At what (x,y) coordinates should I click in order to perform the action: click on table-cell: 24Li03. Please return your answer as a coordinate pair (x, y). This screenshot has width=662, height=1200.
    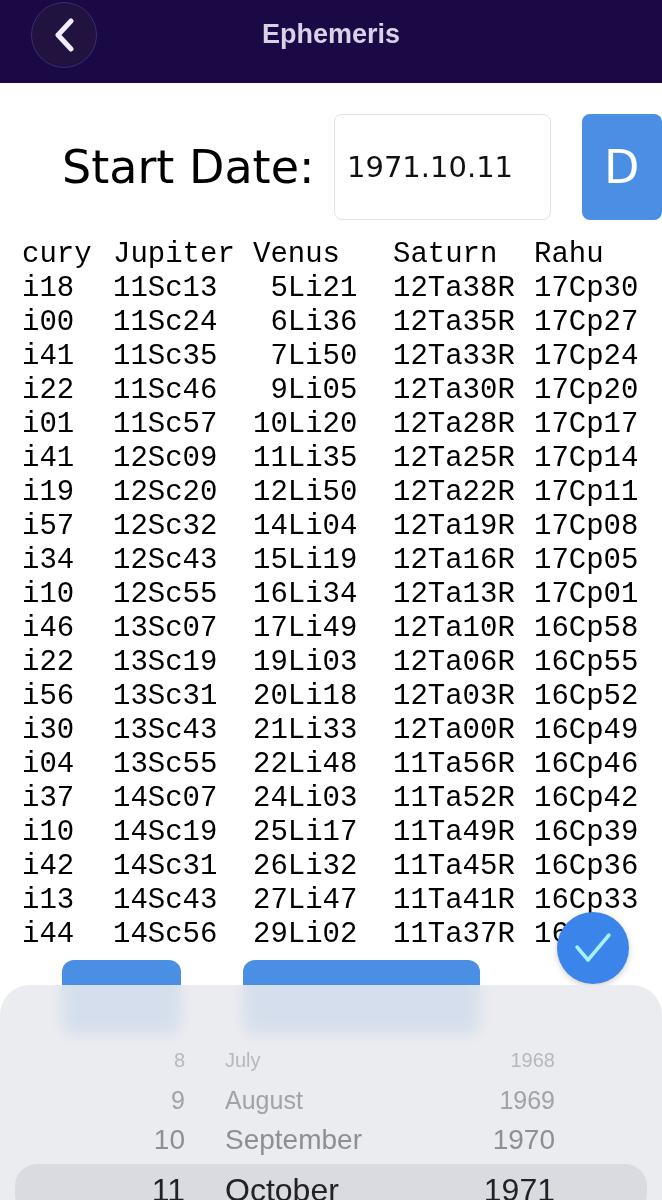
    Looking at the image, I should click on (305, 799).